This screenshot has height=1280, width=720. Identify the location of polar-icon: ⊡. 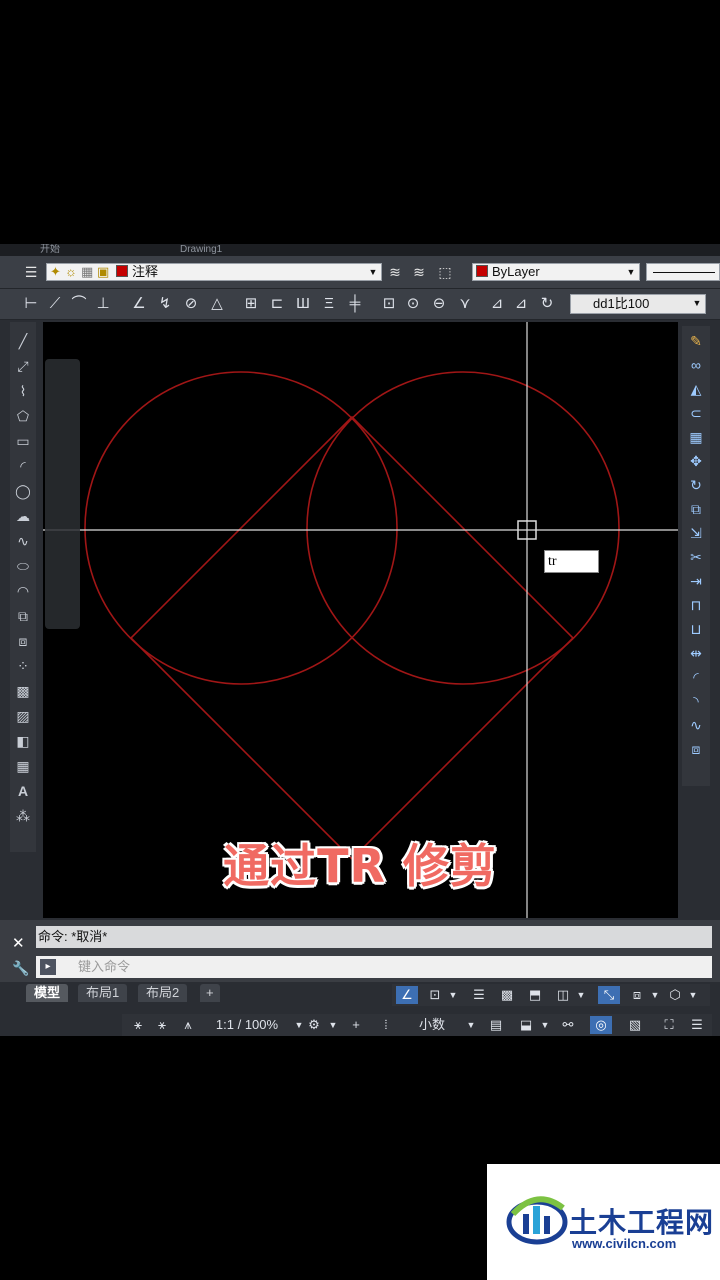
(435, 995).